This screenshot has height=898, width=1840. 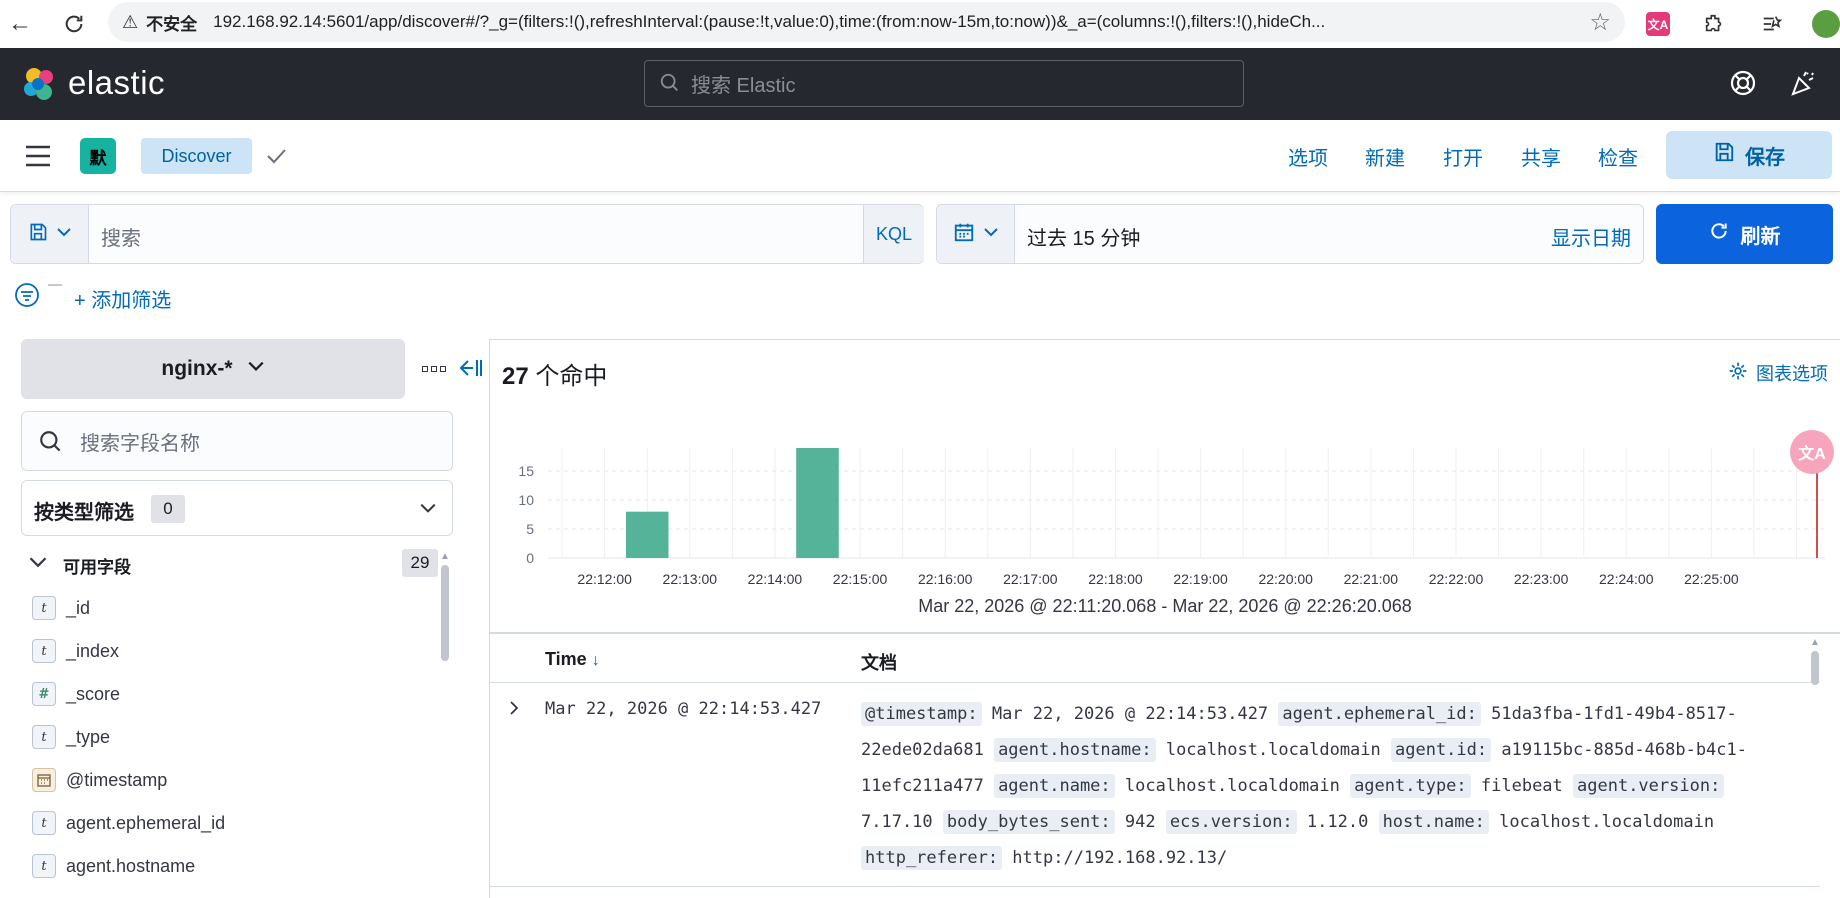 What do you see at coordinates (1618, 156) in the screenshot?
I see `inspect-link: 检查` at bounding box center [1618, 156].